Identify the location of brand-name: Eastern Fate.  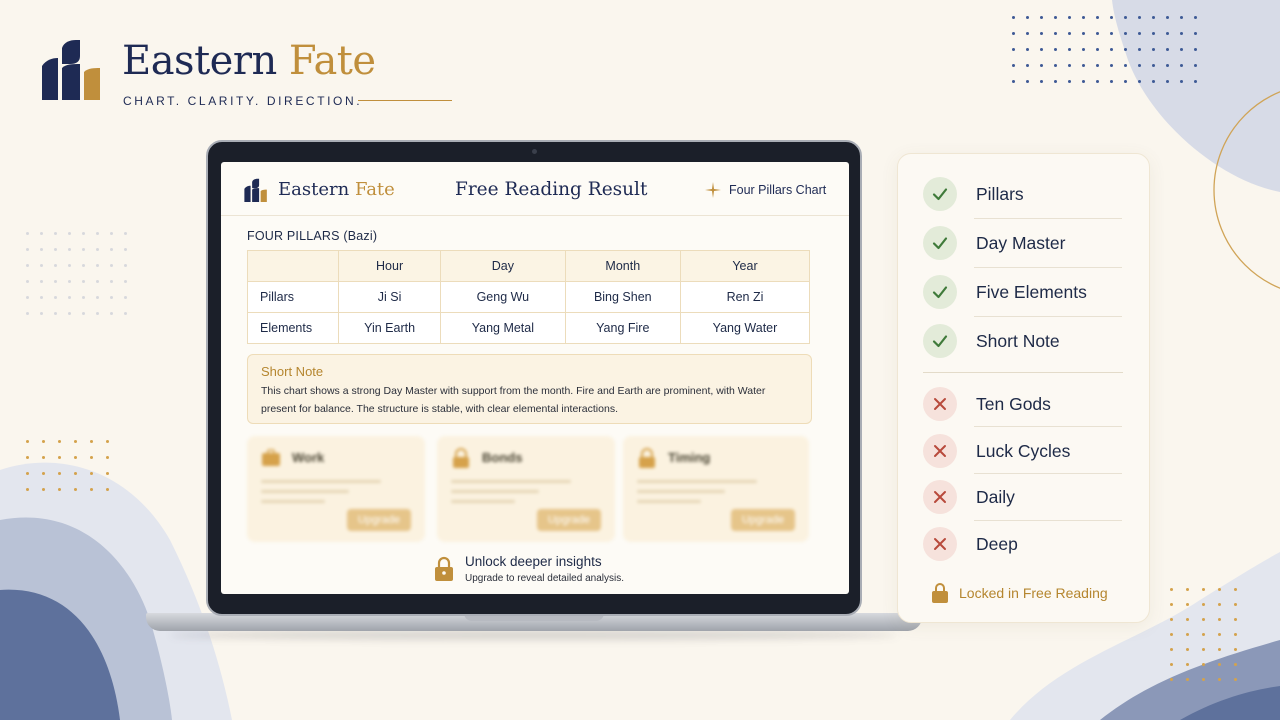
(249, 61).